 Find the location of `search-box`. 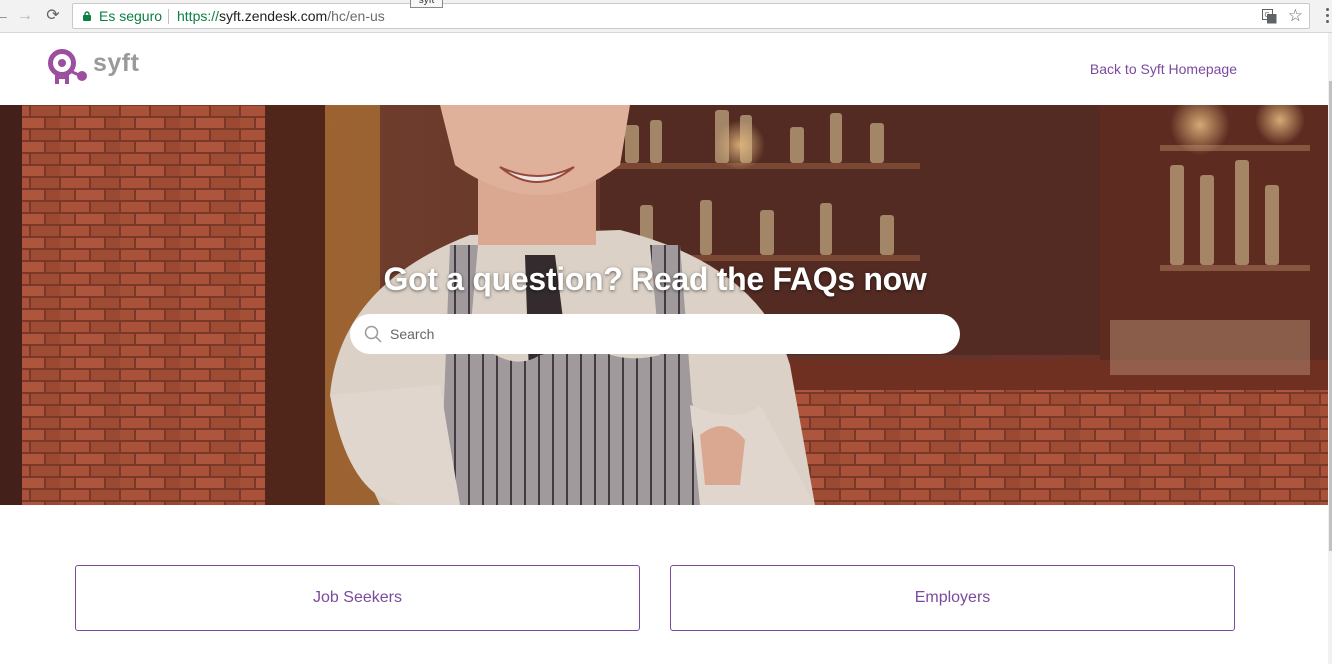

search-box is located at coordinates (655, 334).